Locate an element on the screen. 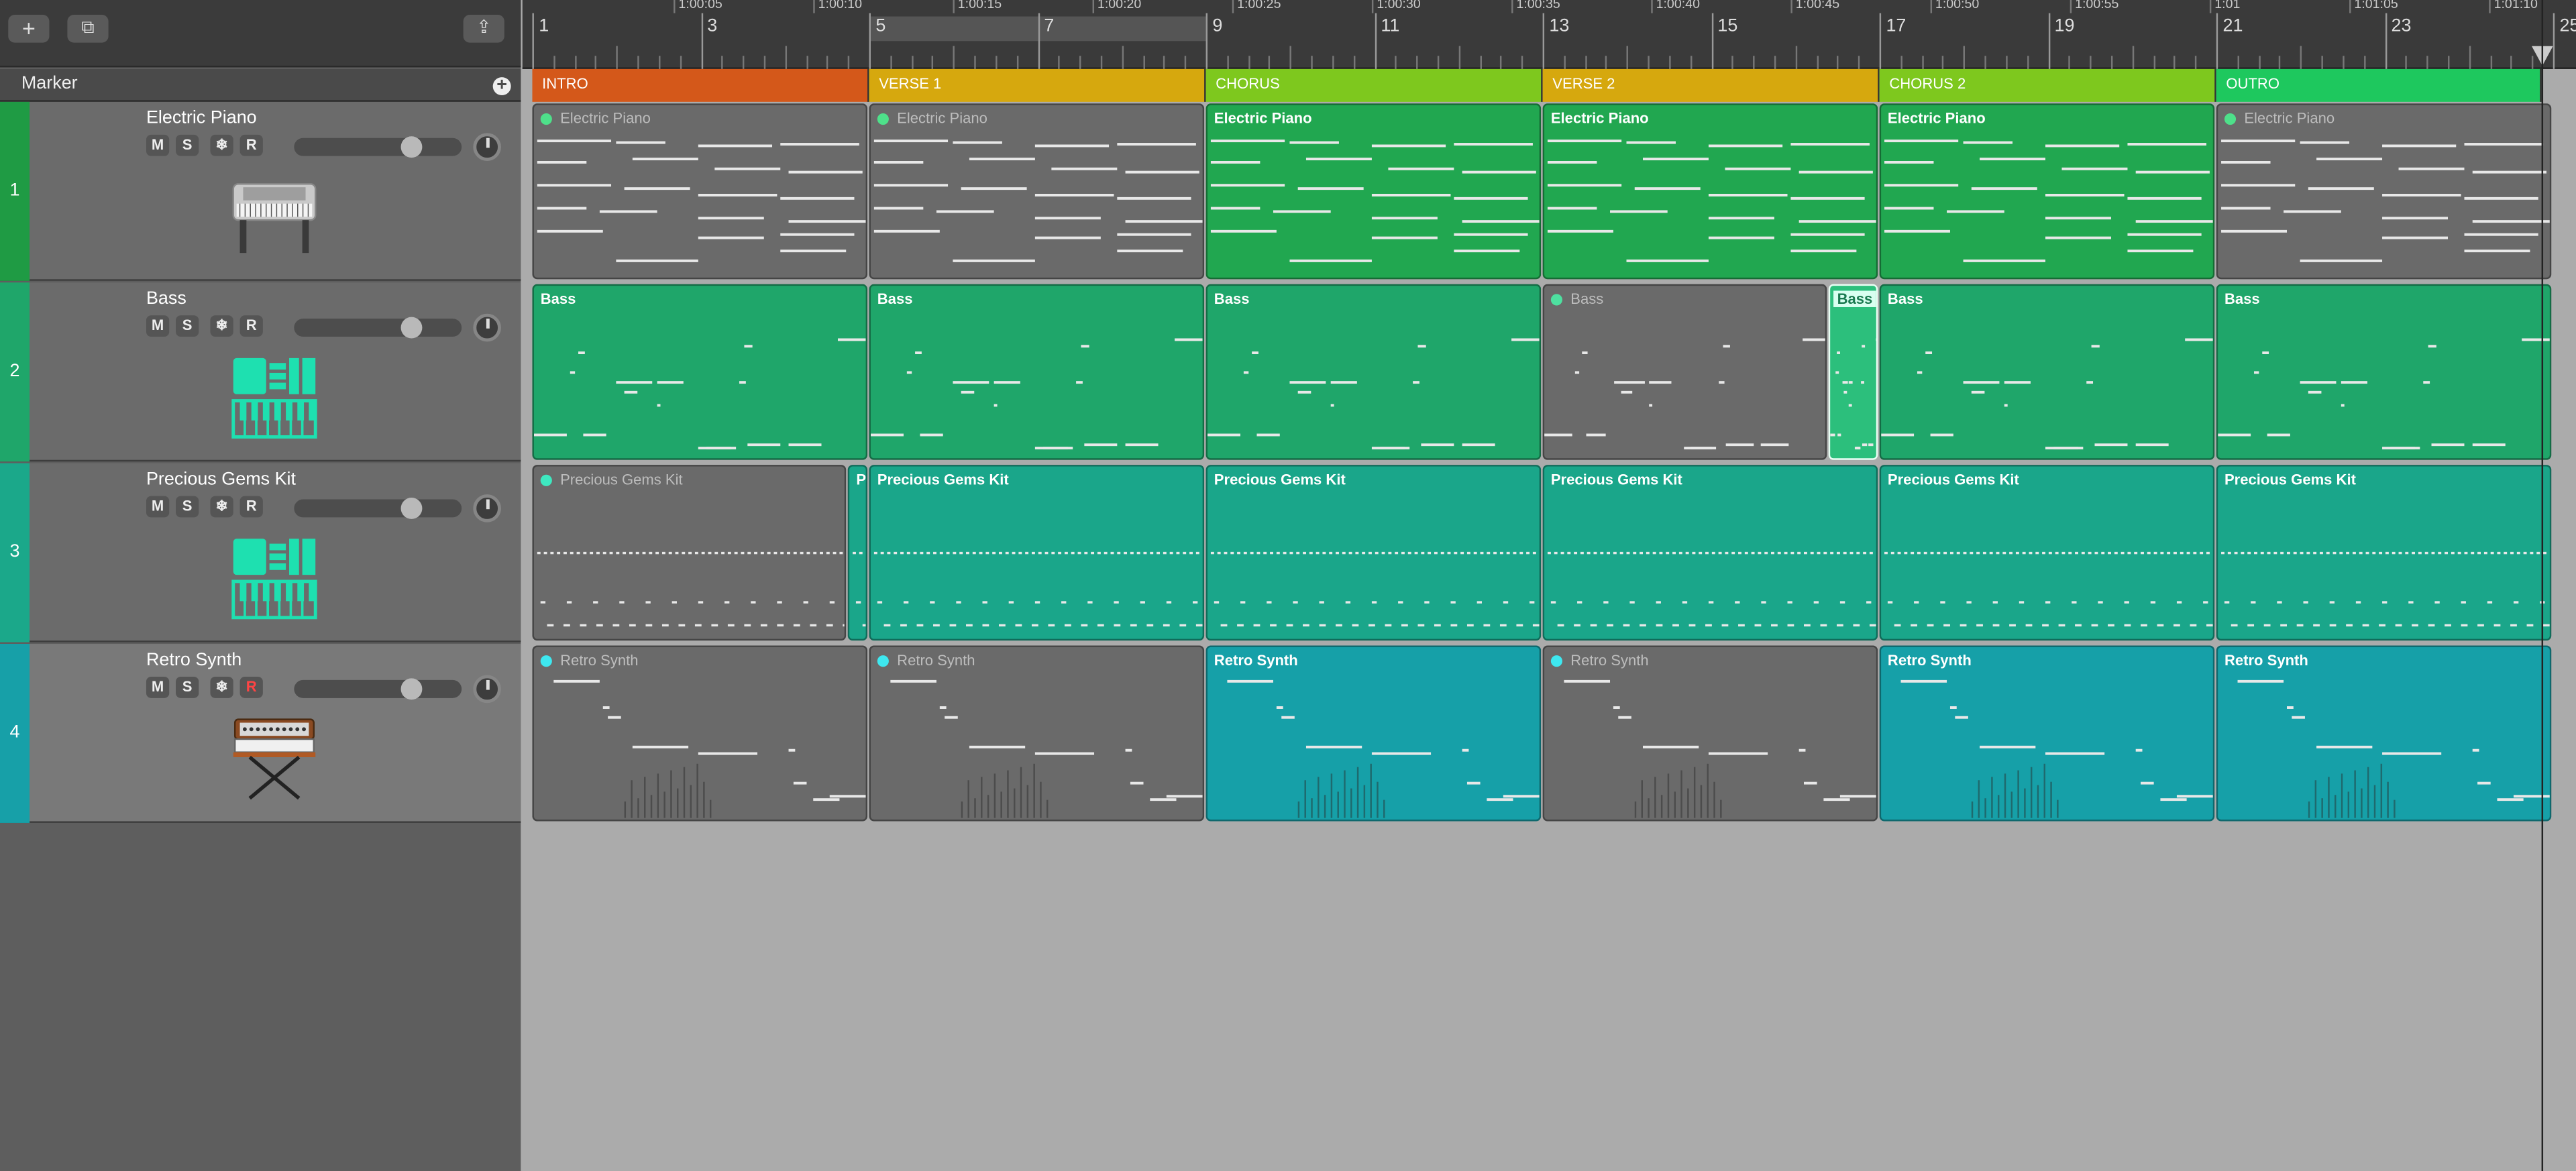  marker-chorus: CHORUS is located at coordinates (1374, 85).